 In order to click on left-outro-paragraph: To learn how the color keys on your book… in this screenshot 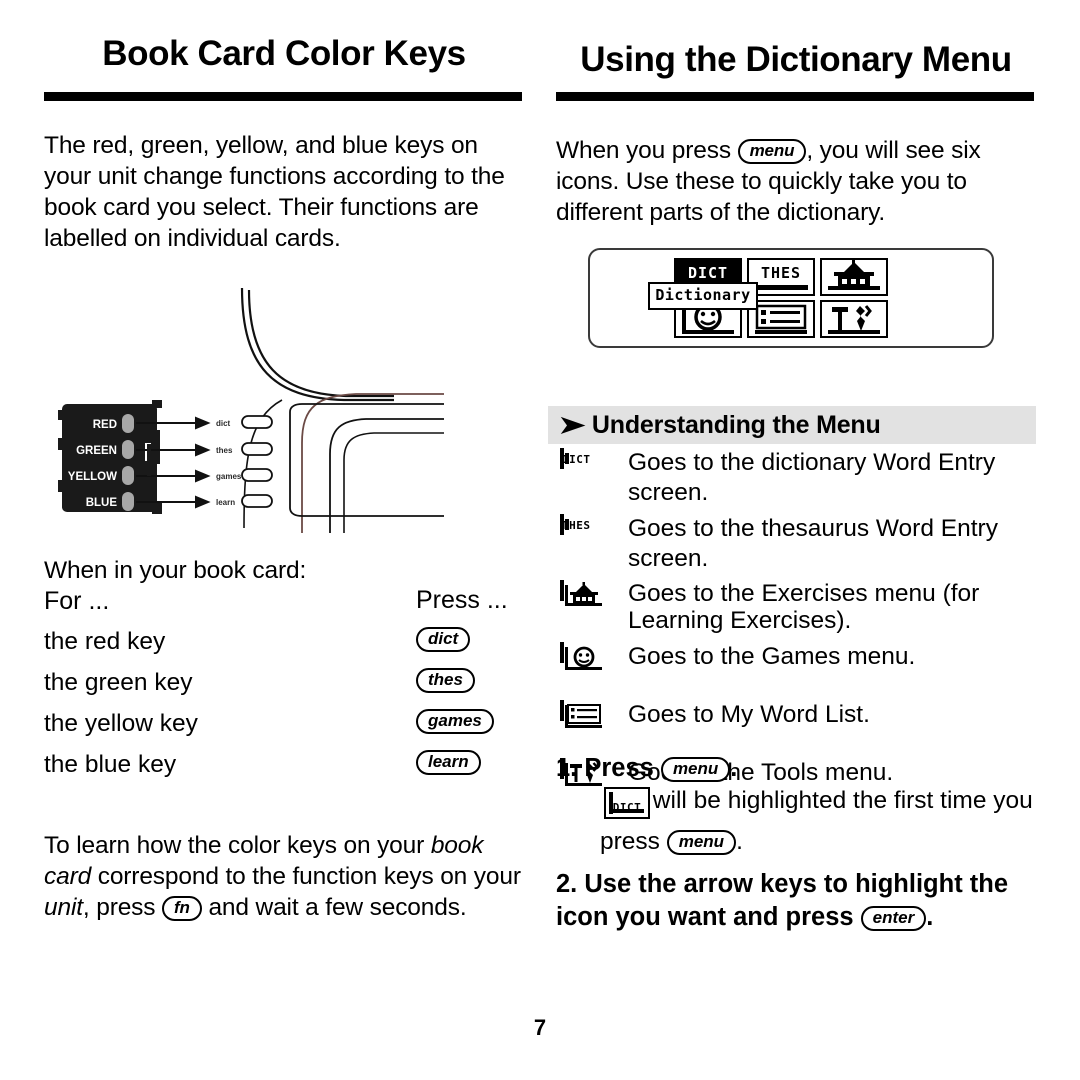, I will do `click(284, 876)`.